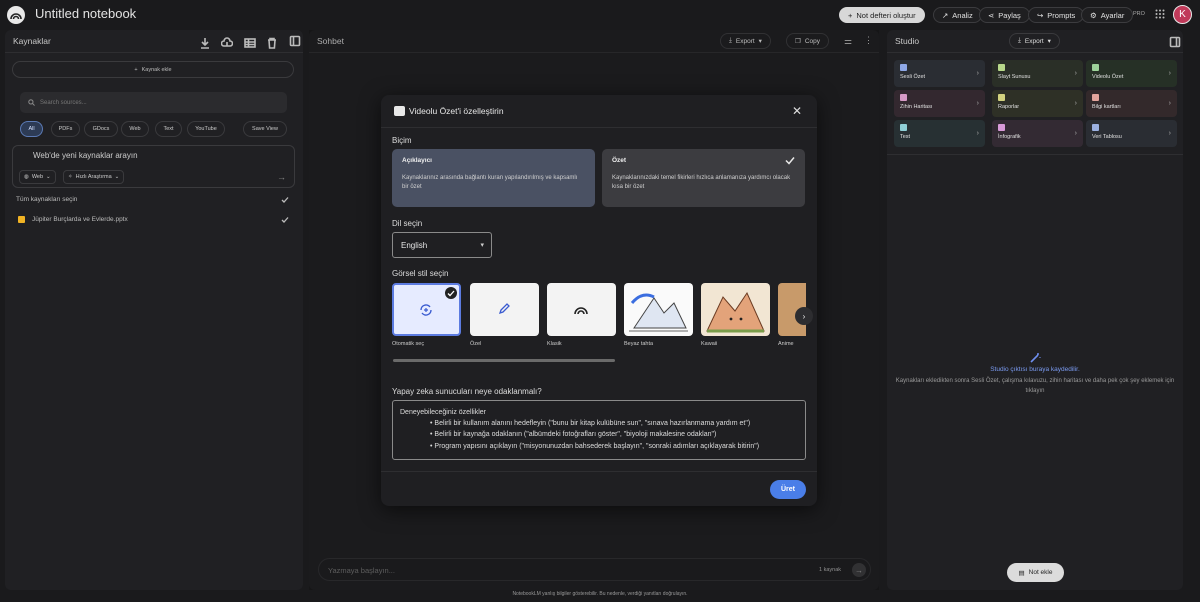 The width and height of the screenshot is (1200, 602). Describe the element at coordinates (426, 309) in the screenshot. I see `style-card-auto` at that location.